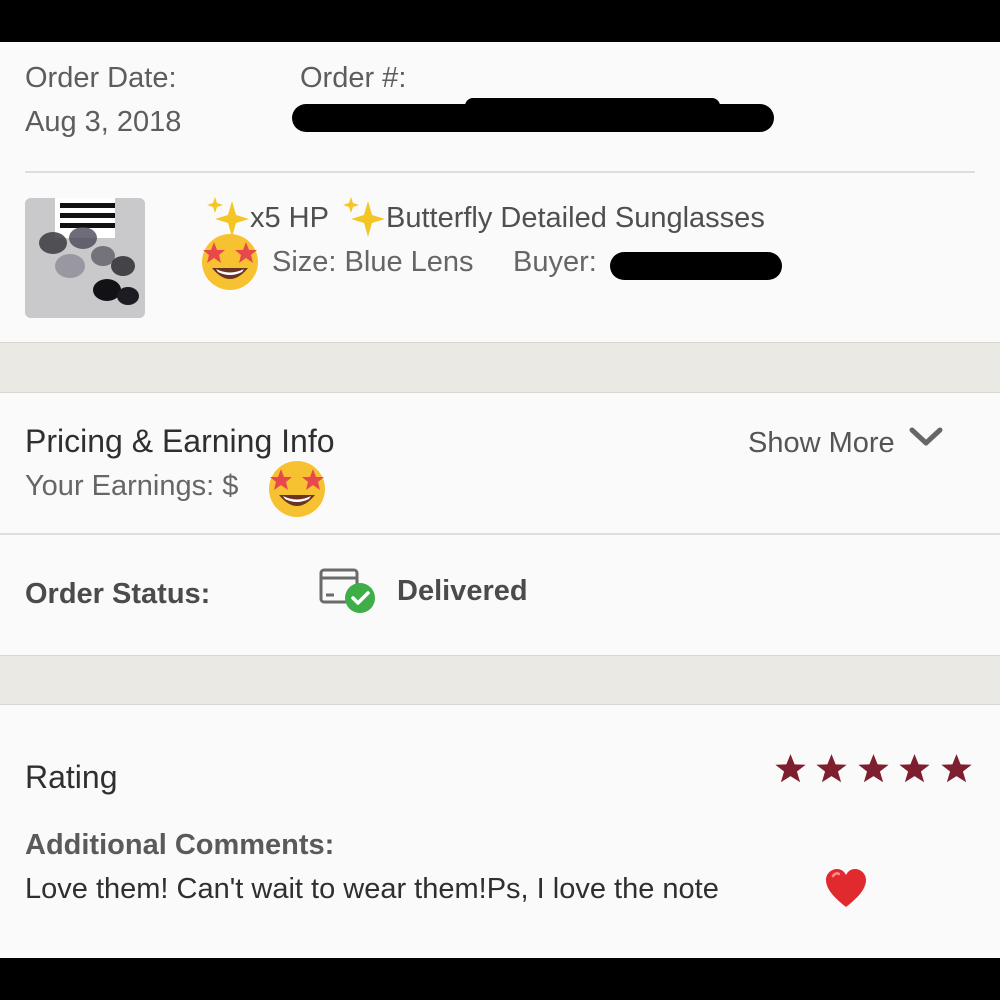 The width and height of the screenshot is (1000, 1000). What do you see at coordinates (846, 888) in the screenshot?
I see `red-heart-icon` at bounding box center [846, 888].